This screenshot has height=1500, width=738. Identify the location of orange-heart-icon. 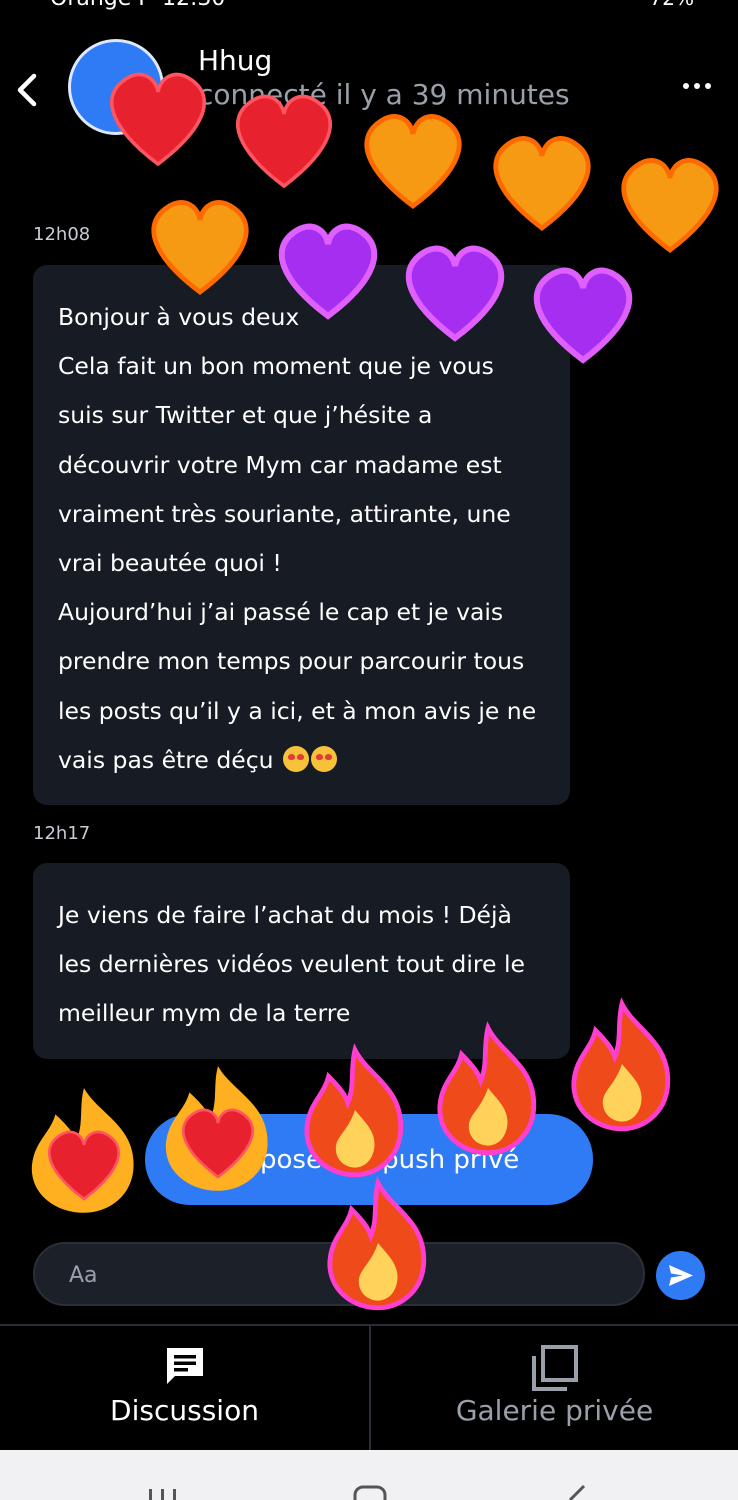
(670, 205).